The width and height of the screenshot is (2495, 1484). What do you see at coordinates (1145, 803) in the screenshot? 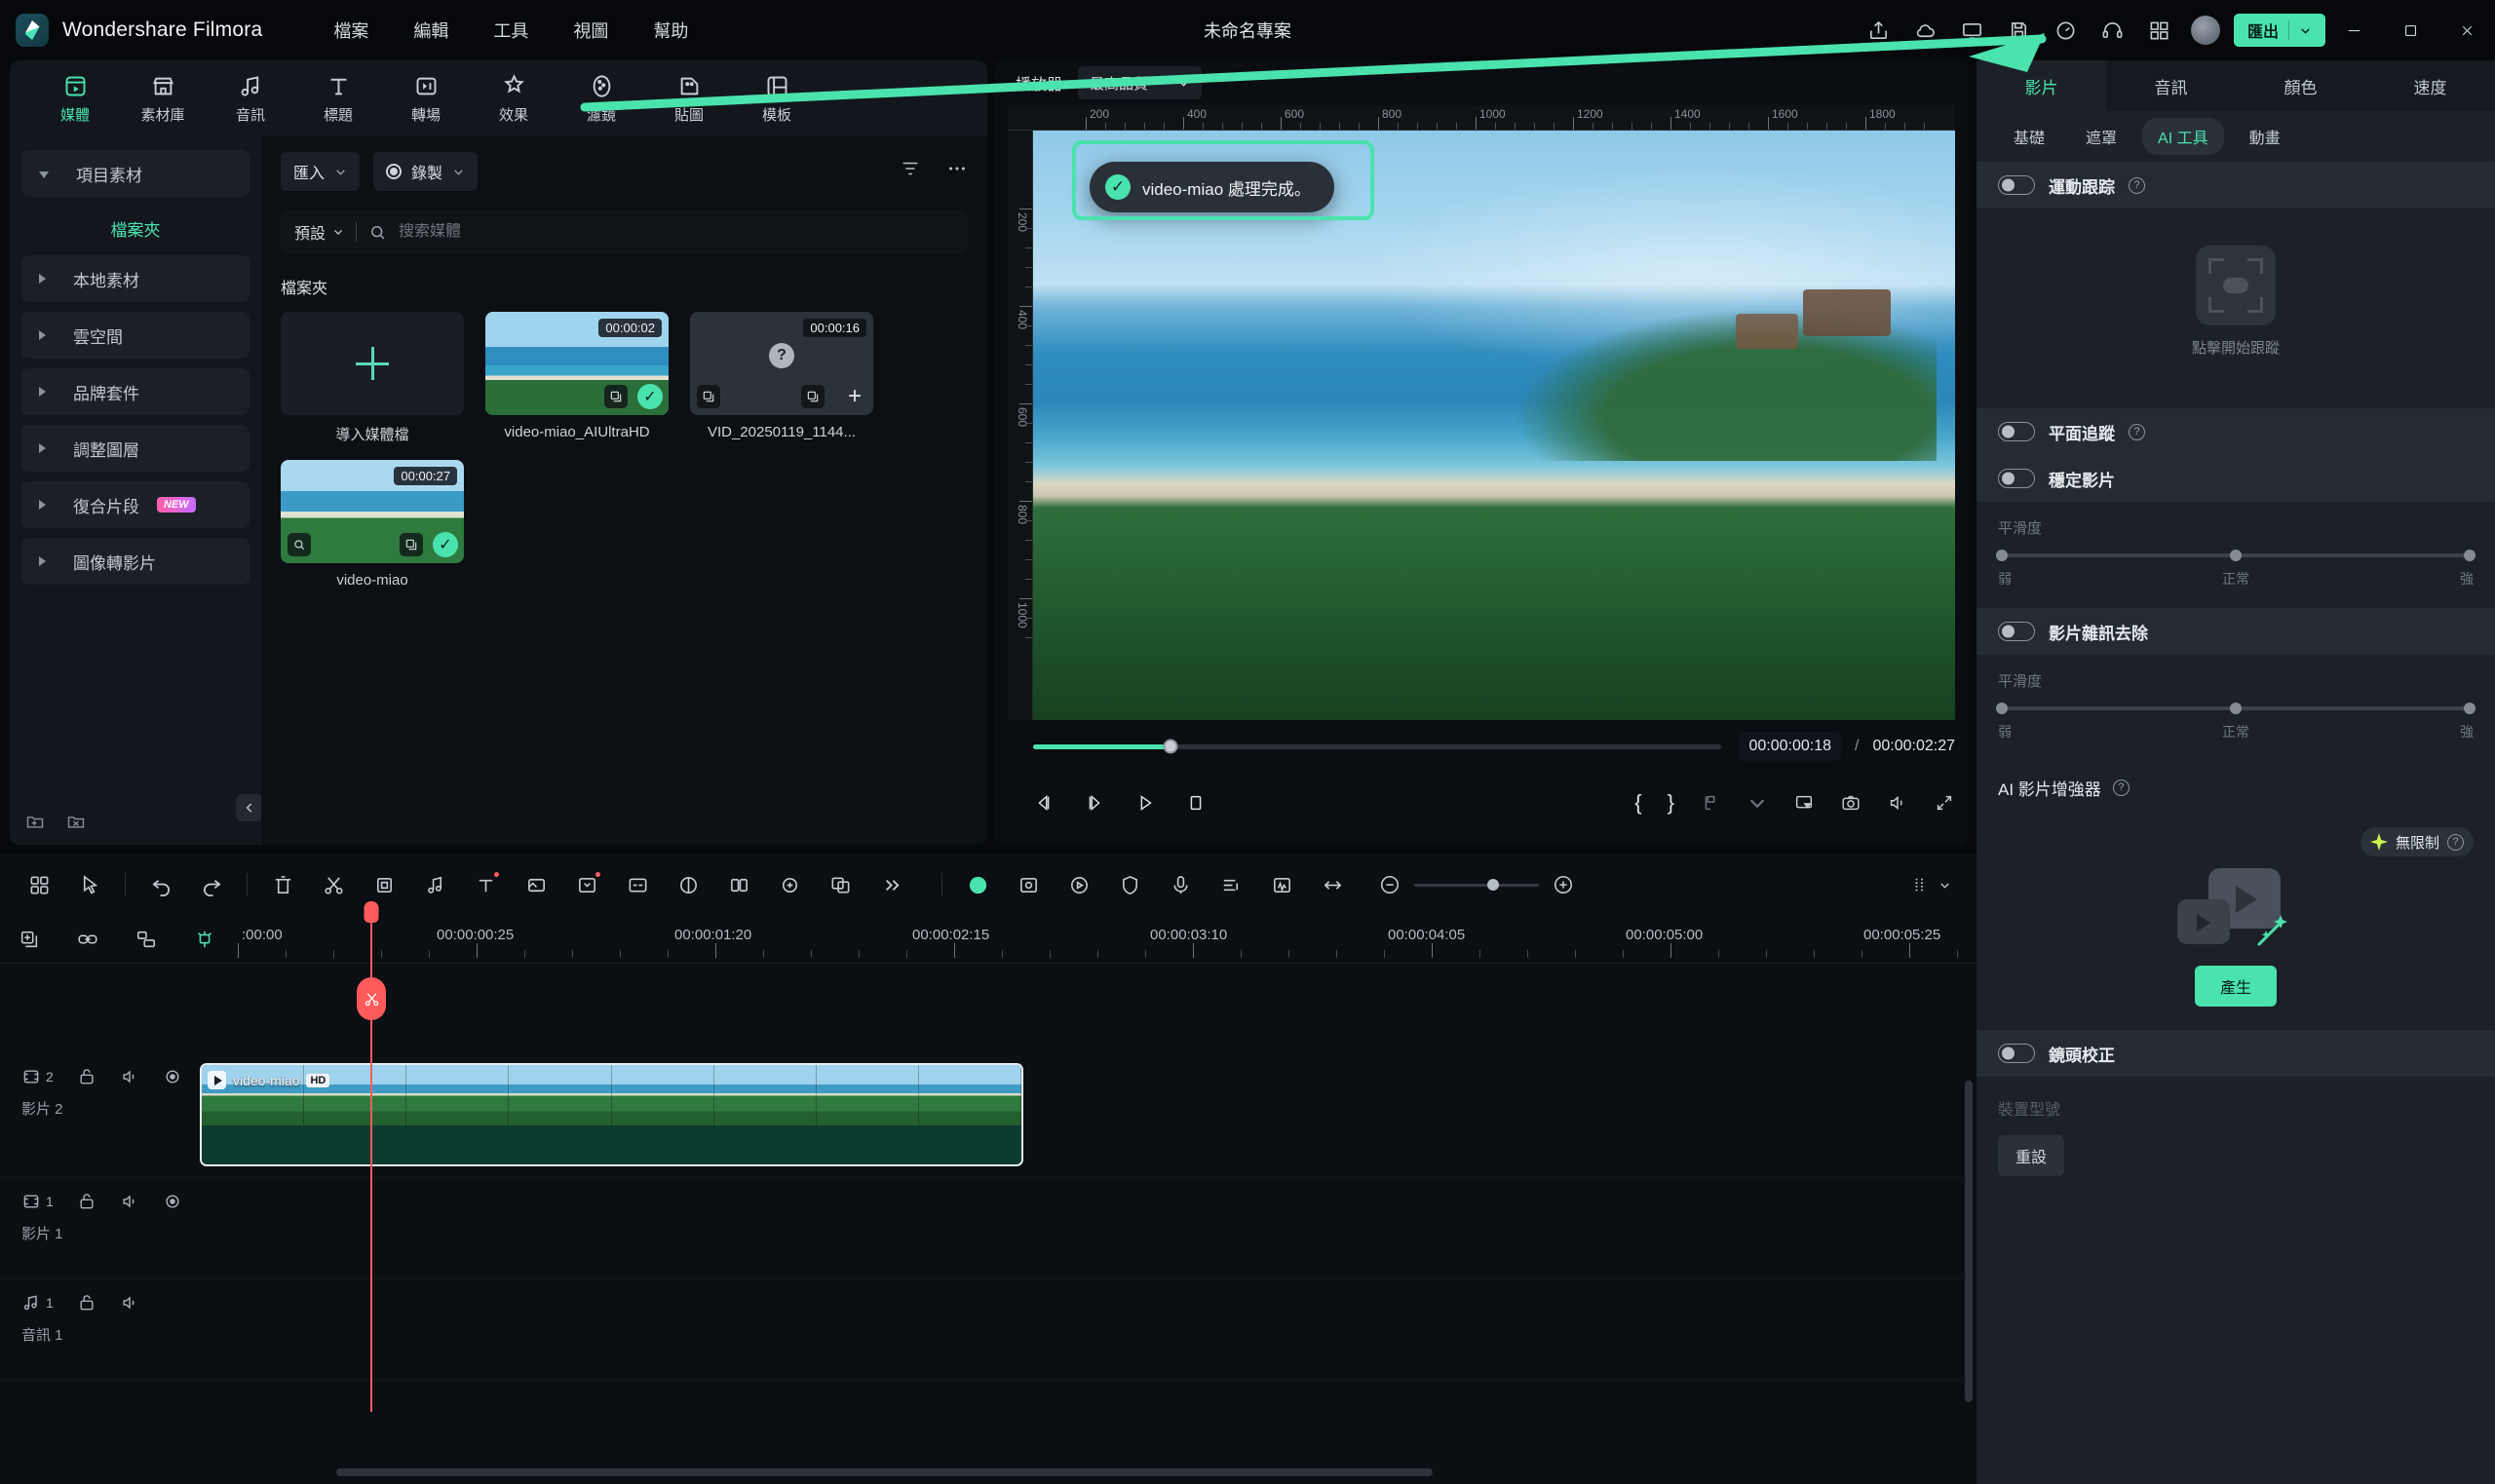
I see `play-icon` at bounding box center [1145, 803].